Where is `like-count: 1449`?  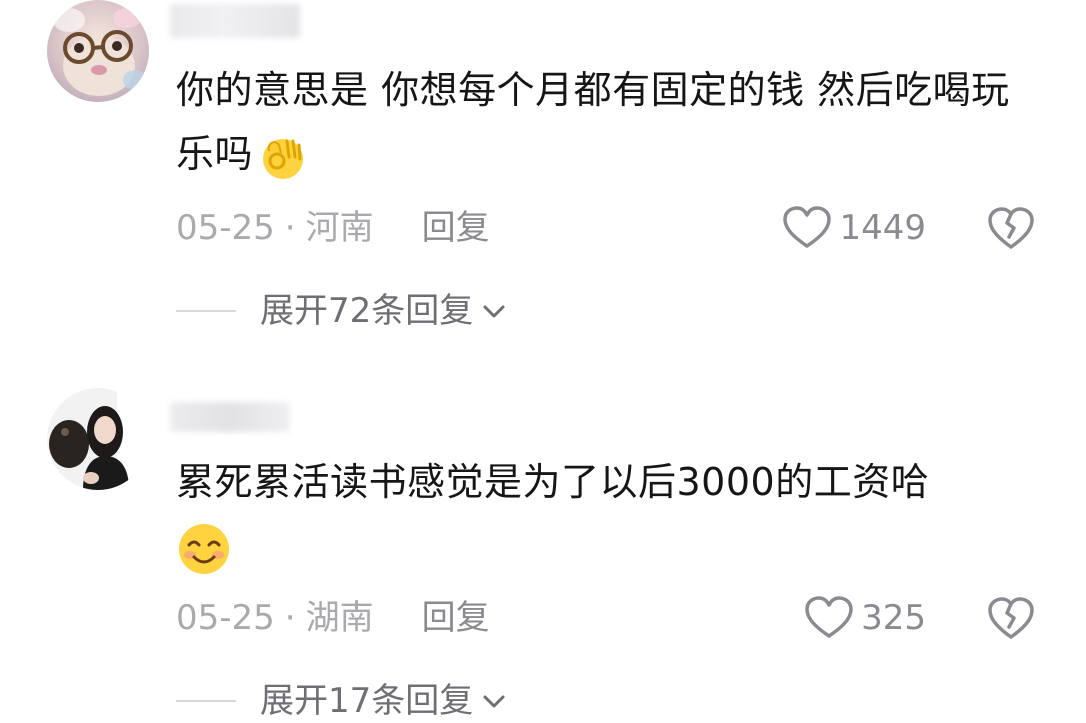 like-count: 1449 is located at coordinates (882, 228).